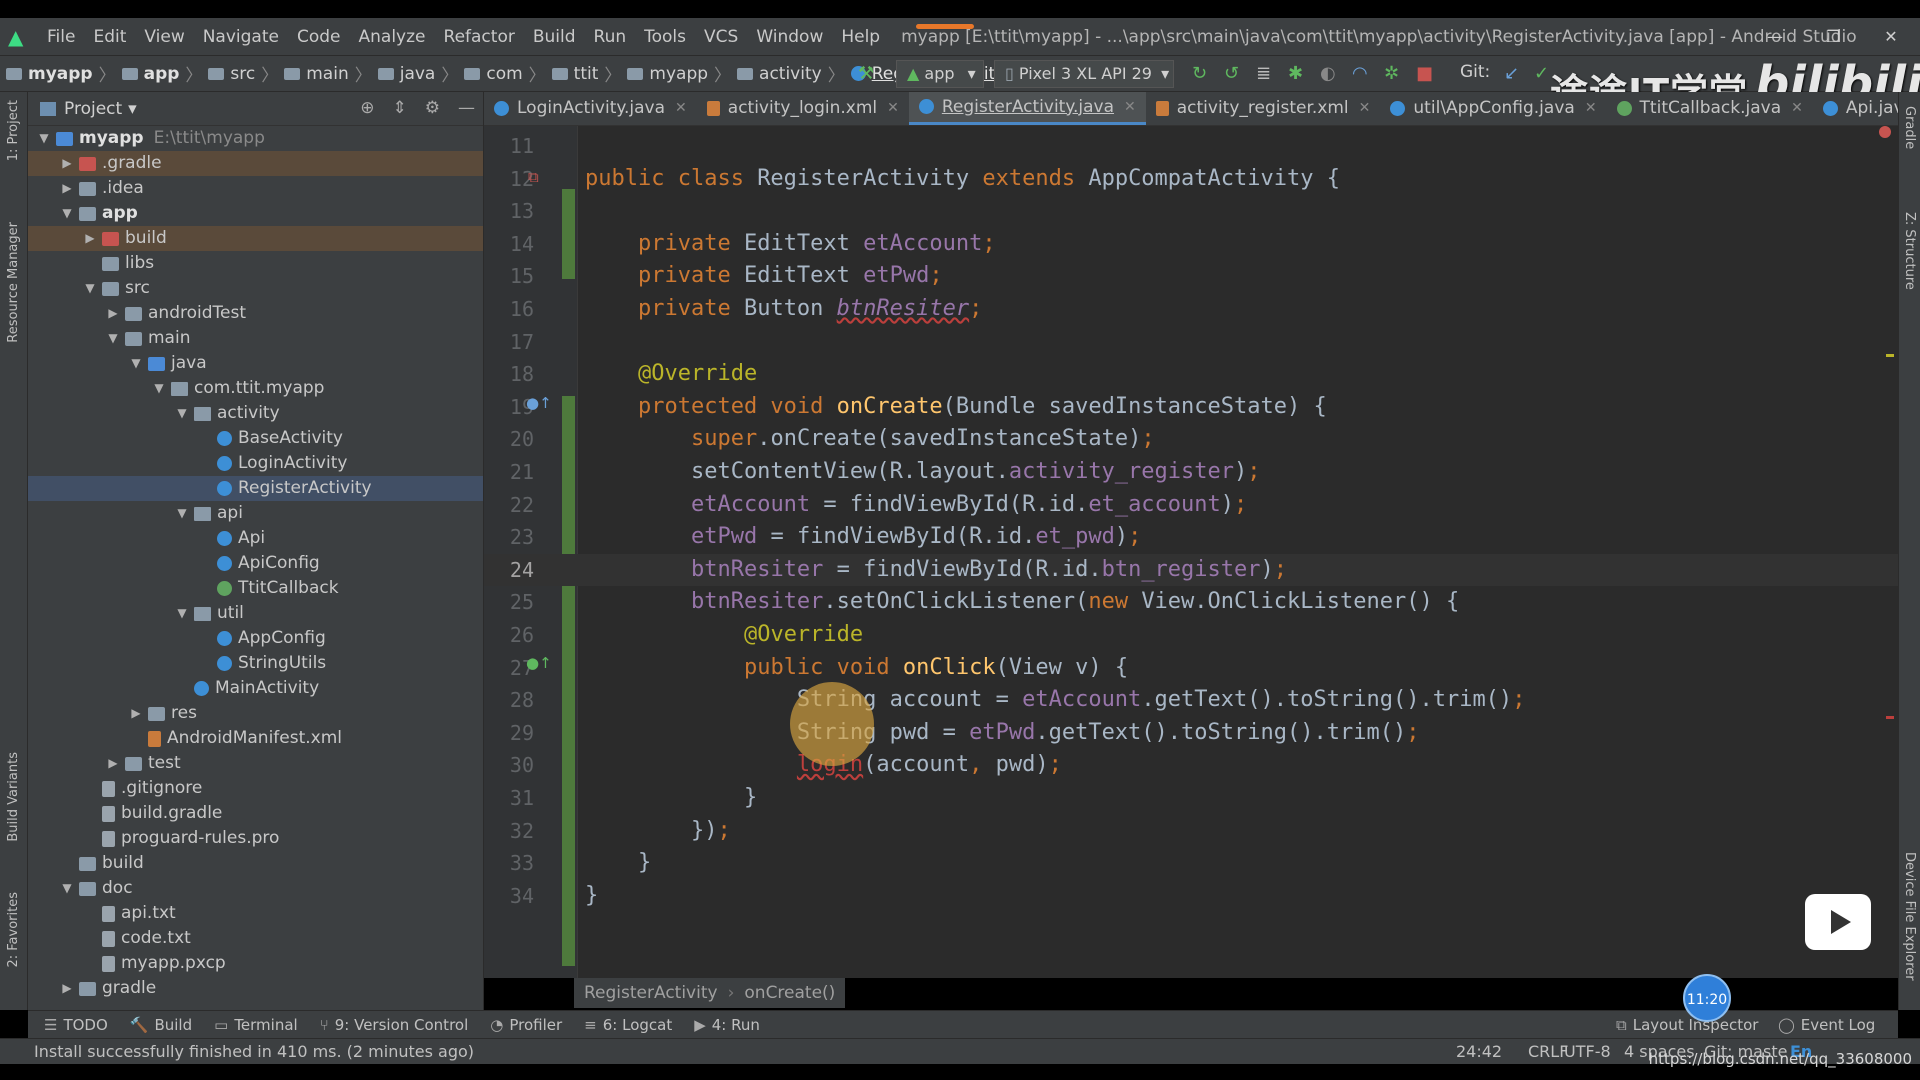 The image size is (1920, 1080). I want to click on list-icon: ≣, so click(1263, 74).